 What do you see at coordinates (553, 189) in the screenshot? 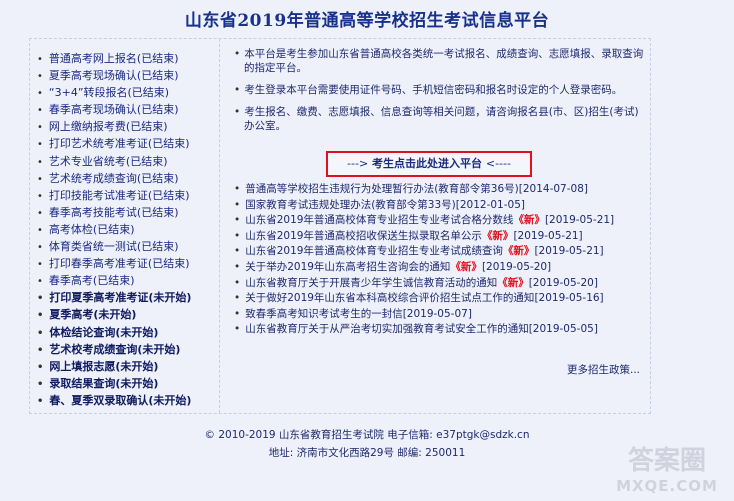
I see `news-date: [2014-07-08]` at bounding box center [553, 189].